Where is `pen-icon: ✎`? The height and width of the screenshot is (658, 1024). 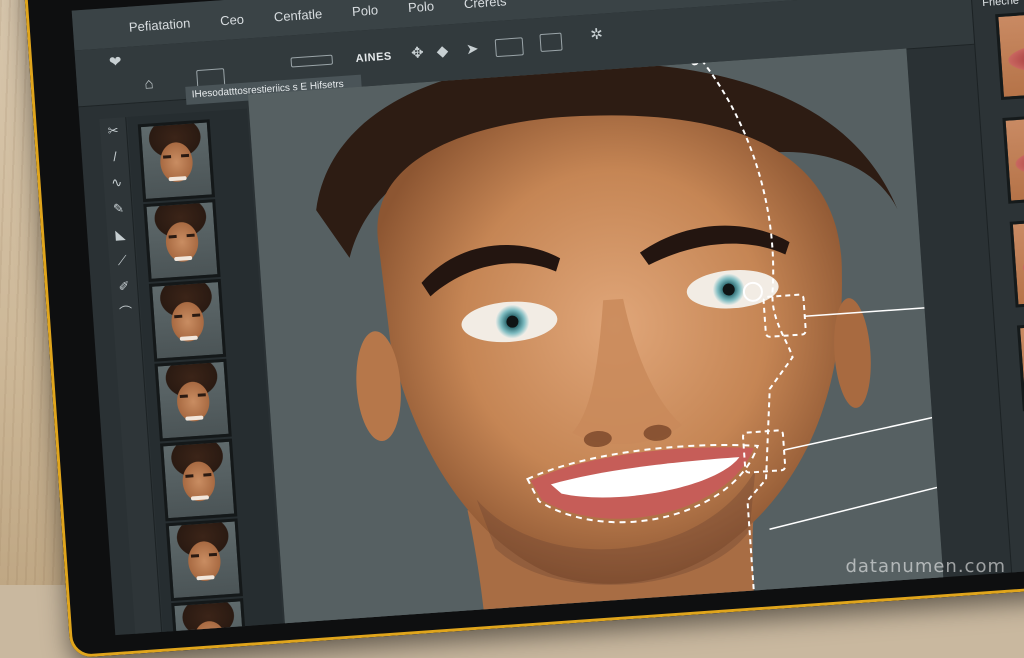
pen-icon: ✎ is located at coordinates (119, 209).